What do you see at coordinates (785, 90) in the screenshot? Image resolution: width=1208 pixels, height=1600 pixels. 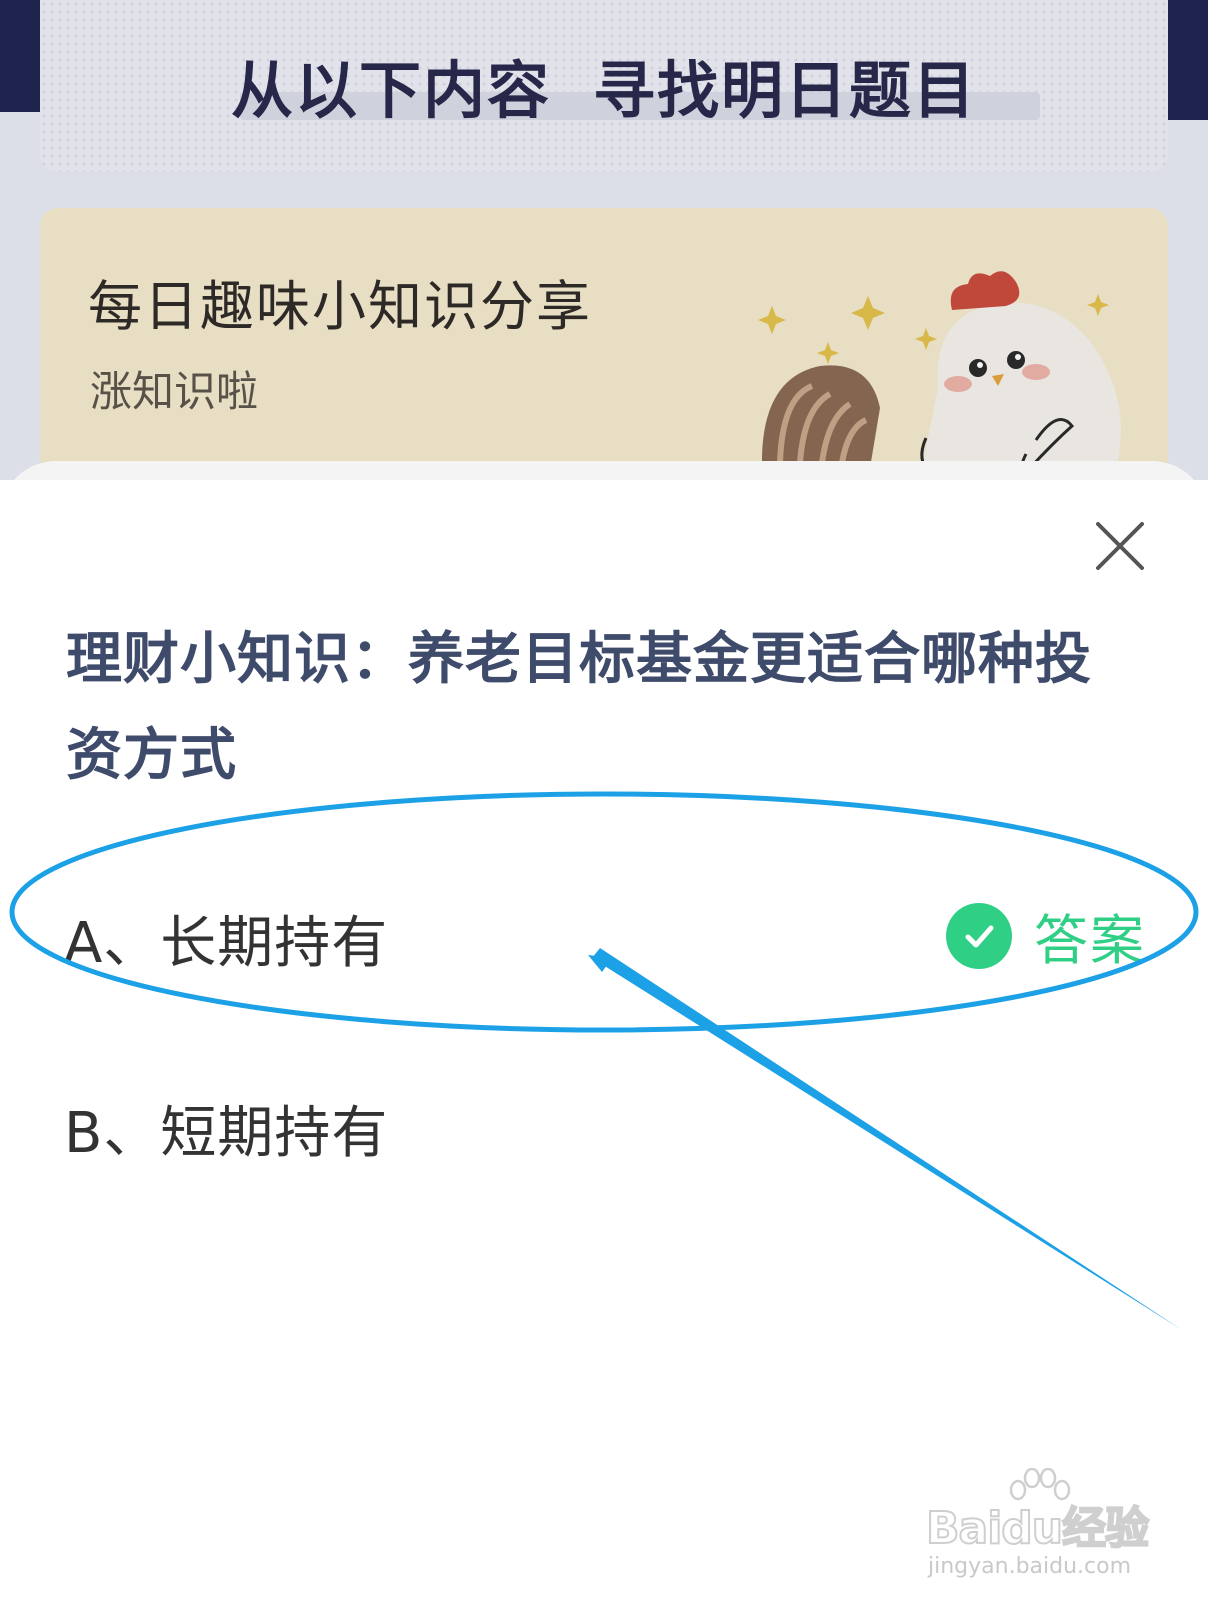 I see `header-title-part2: 寻找明日题目` at bounding box center [785, 90].